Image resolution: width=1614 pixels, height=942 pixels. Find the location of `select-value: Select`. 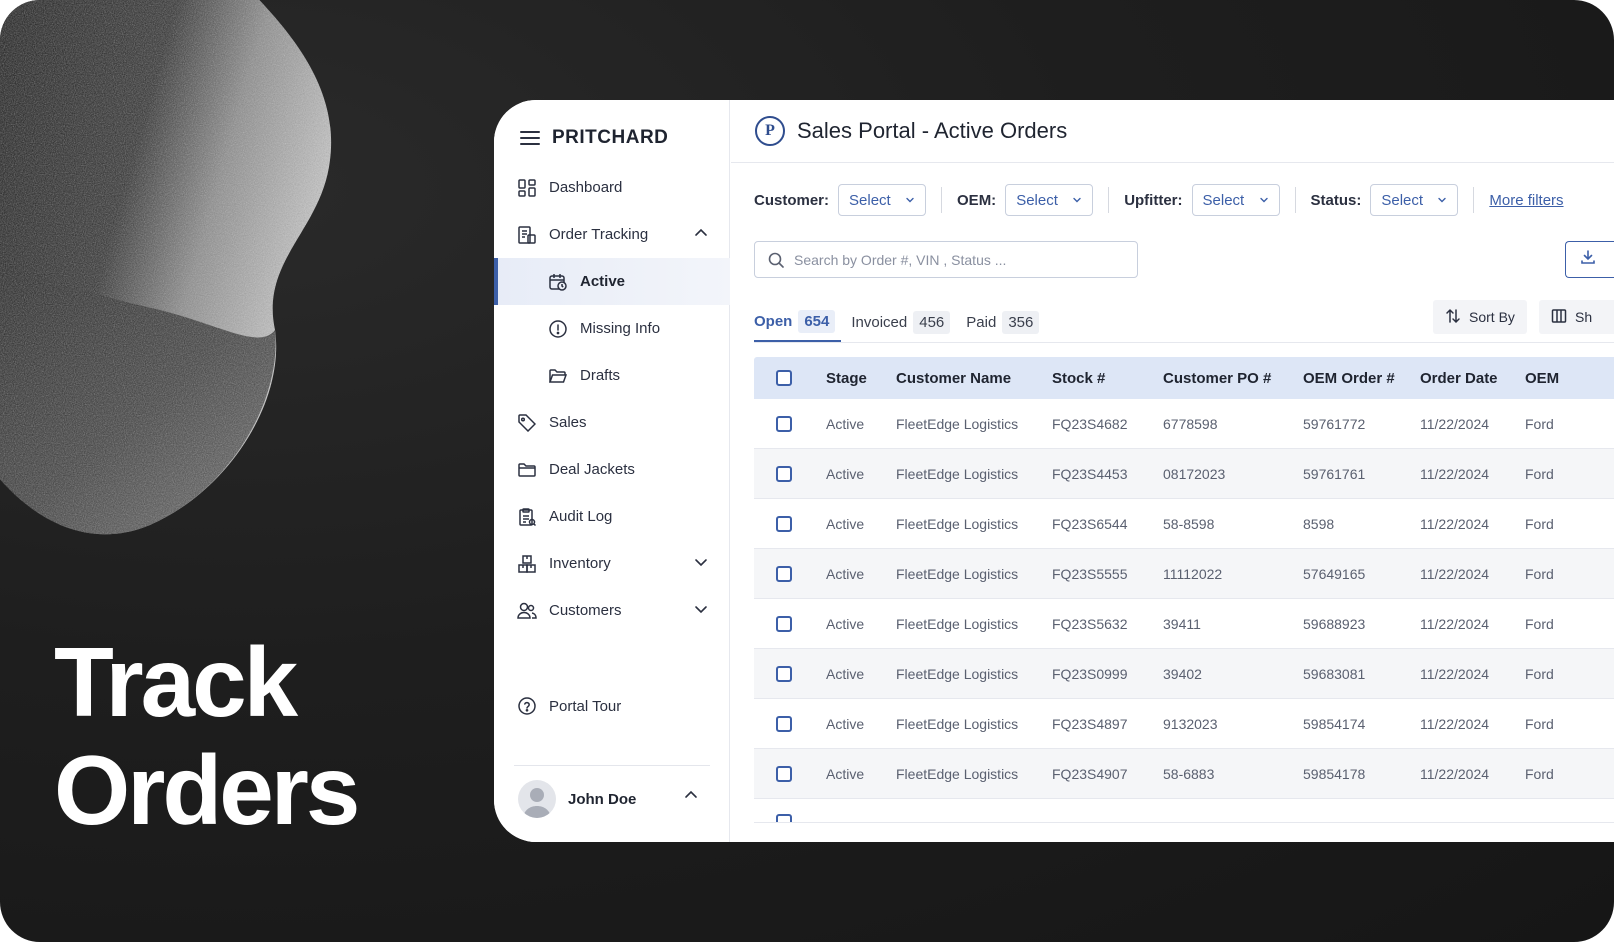

select-value: Select is located at coordinates (1402, 200).